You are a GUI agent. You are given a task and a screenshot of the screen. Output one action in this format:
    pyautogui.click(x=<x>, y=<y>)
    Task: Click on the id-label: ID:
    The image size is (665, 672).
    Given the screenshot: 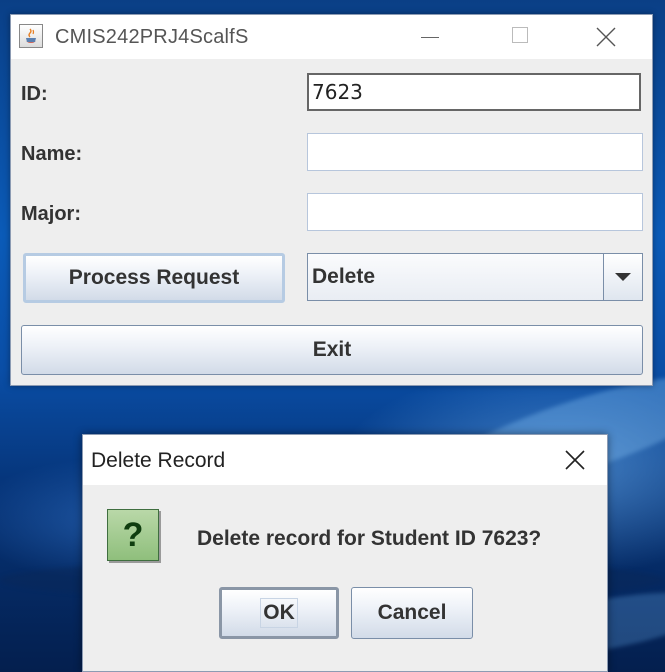 What is the action you would take?
    pyautogui.click(x=34, y=94)
    